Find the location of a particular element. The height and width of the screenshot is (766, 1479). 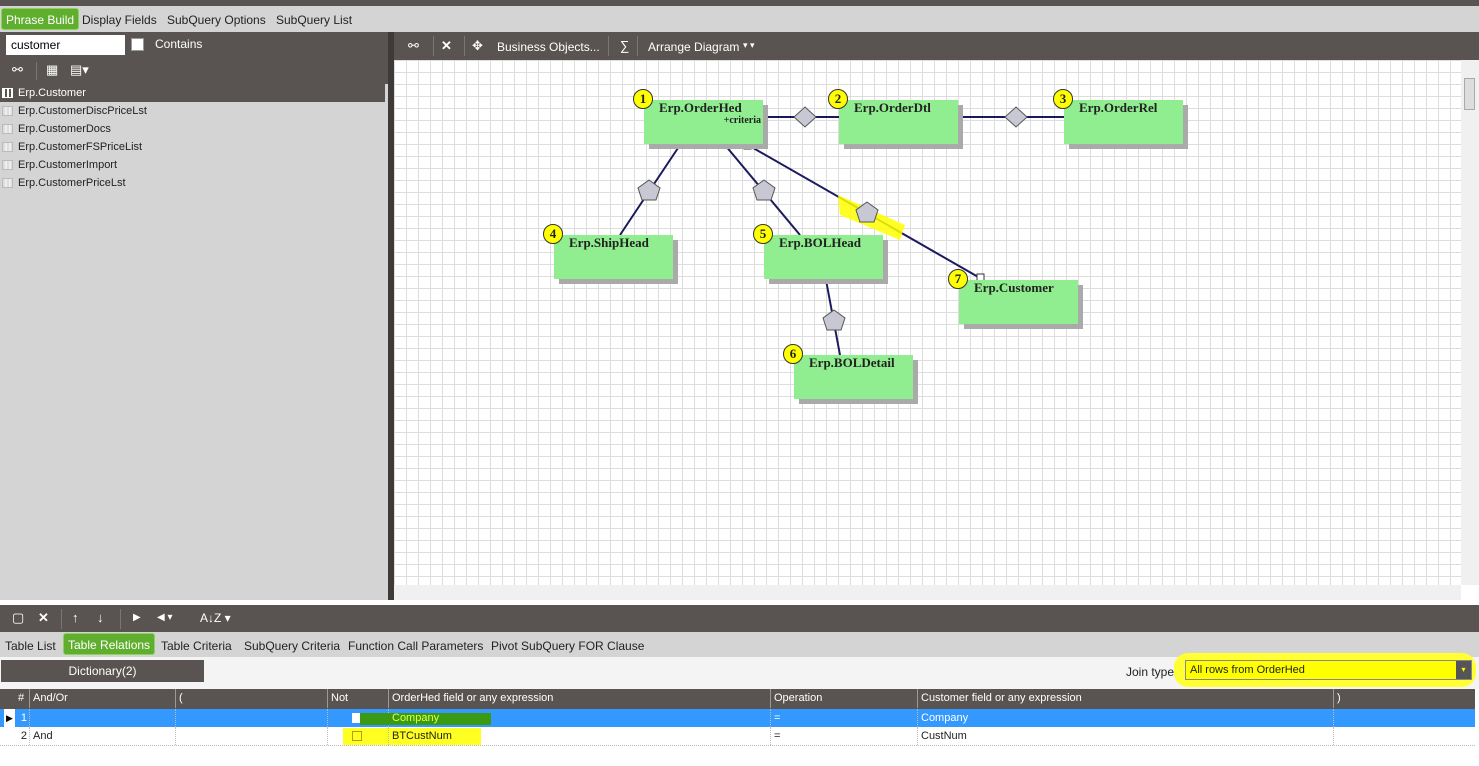

arrange-diagram-button: Arrange Diagram is located at coordinates (693, 47).